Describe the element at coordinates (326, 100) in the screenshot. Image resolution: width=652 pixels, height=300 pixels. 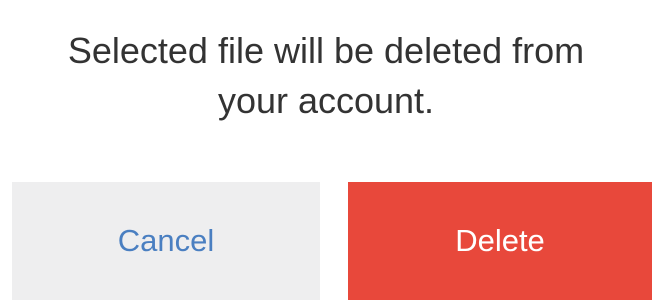
I see `confirmation-message-line-2: your account.` at that location.